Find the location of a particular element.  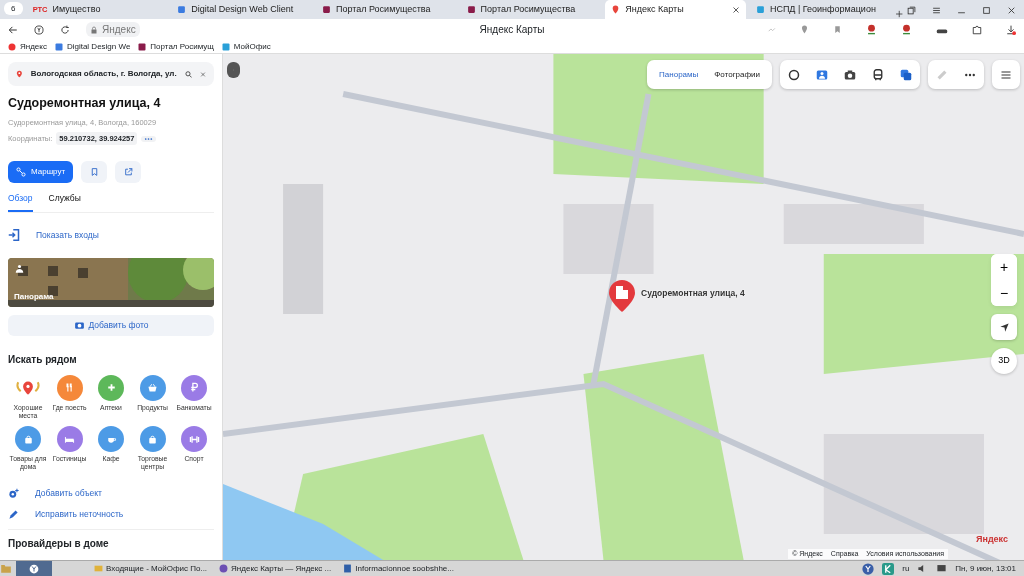

reload-icon is located at coordinates (65, 29).